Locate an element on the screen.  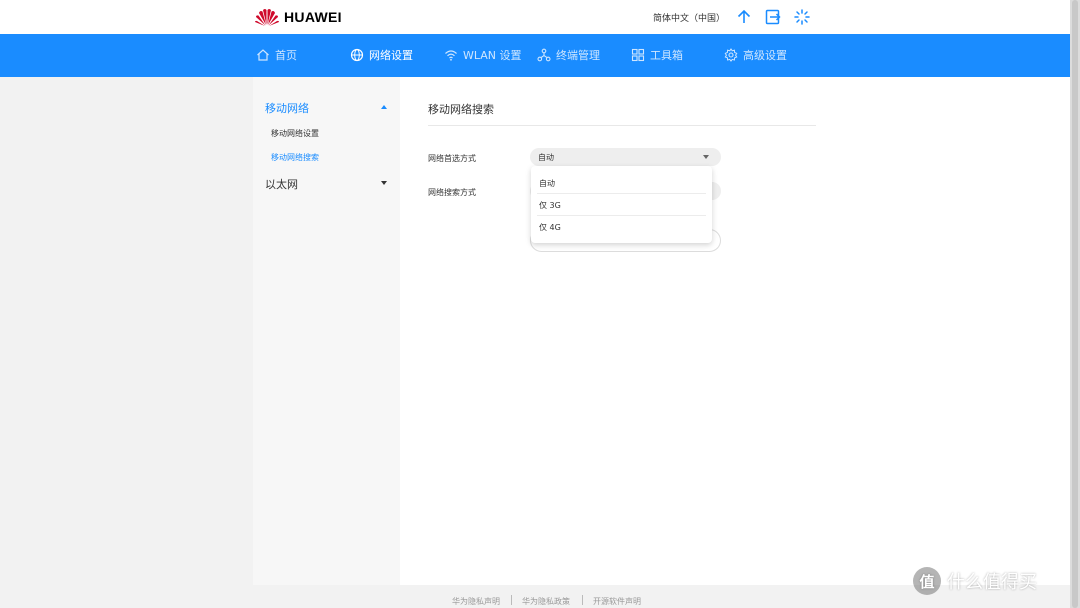
scrollbar-track is located at coordinates (1075, 304).